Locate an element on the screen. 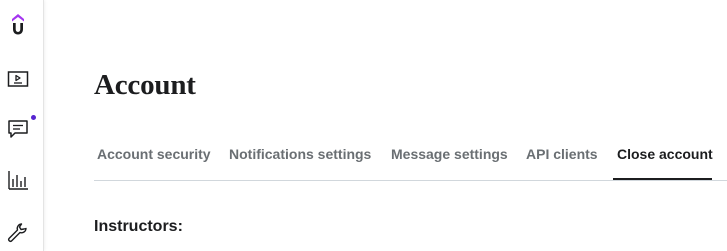 This screenshot has height=251, width=727. page-title: Account is located at coordinates (145, 85).